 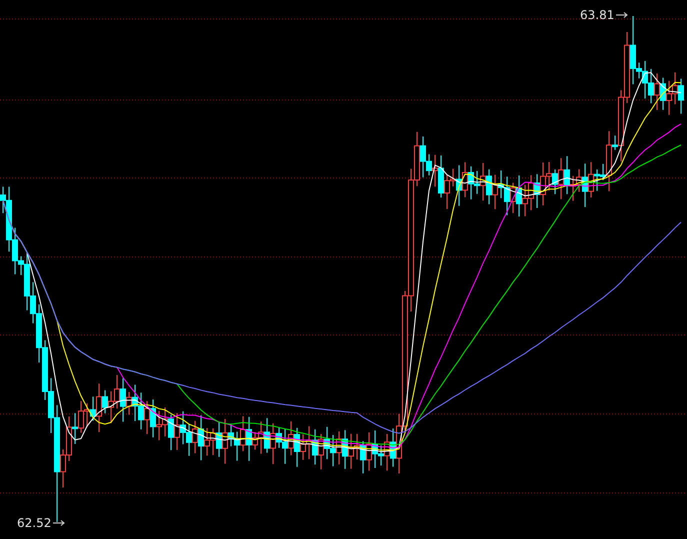 I want to click on high-price-label: 63.81, so click(x=597, y=15).